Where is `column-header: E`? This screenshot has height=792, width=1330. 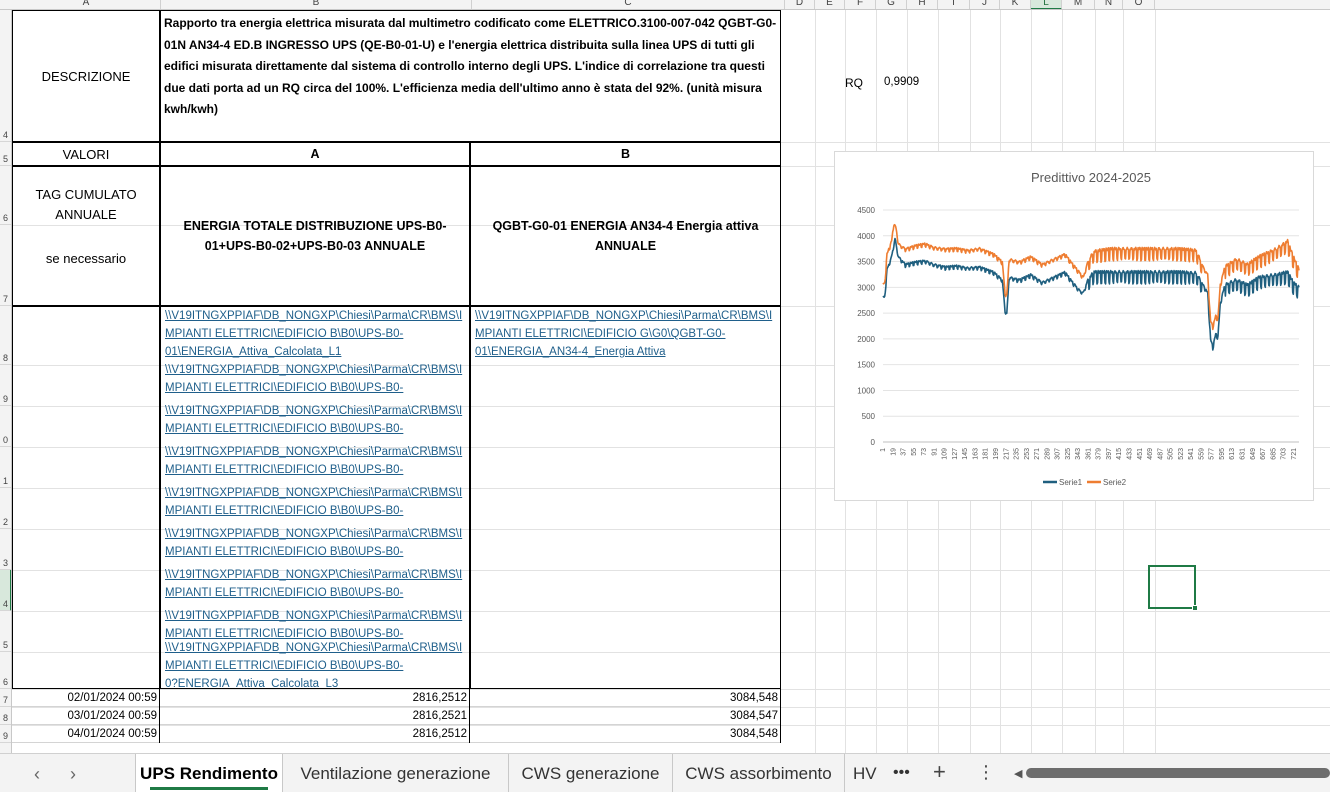 column-header: E is located at coordinates (830, 4).